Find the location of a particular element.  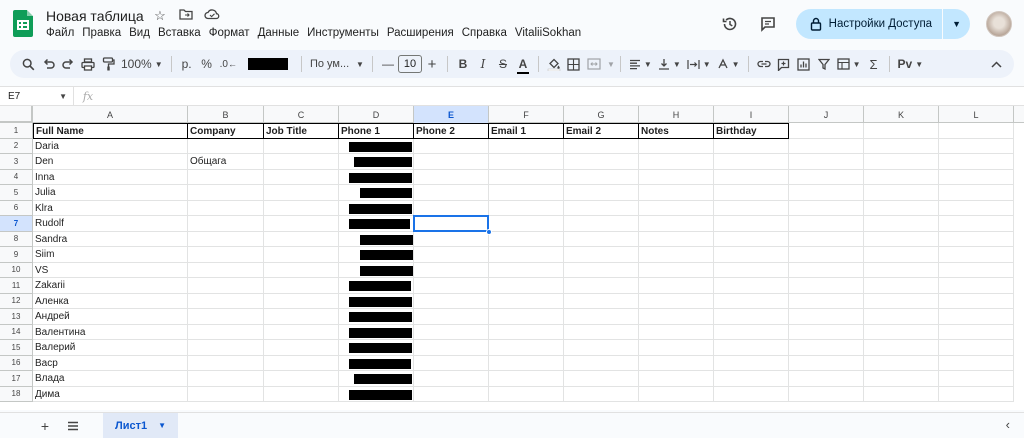

cell-j15 is located at coordinates (826, 348).